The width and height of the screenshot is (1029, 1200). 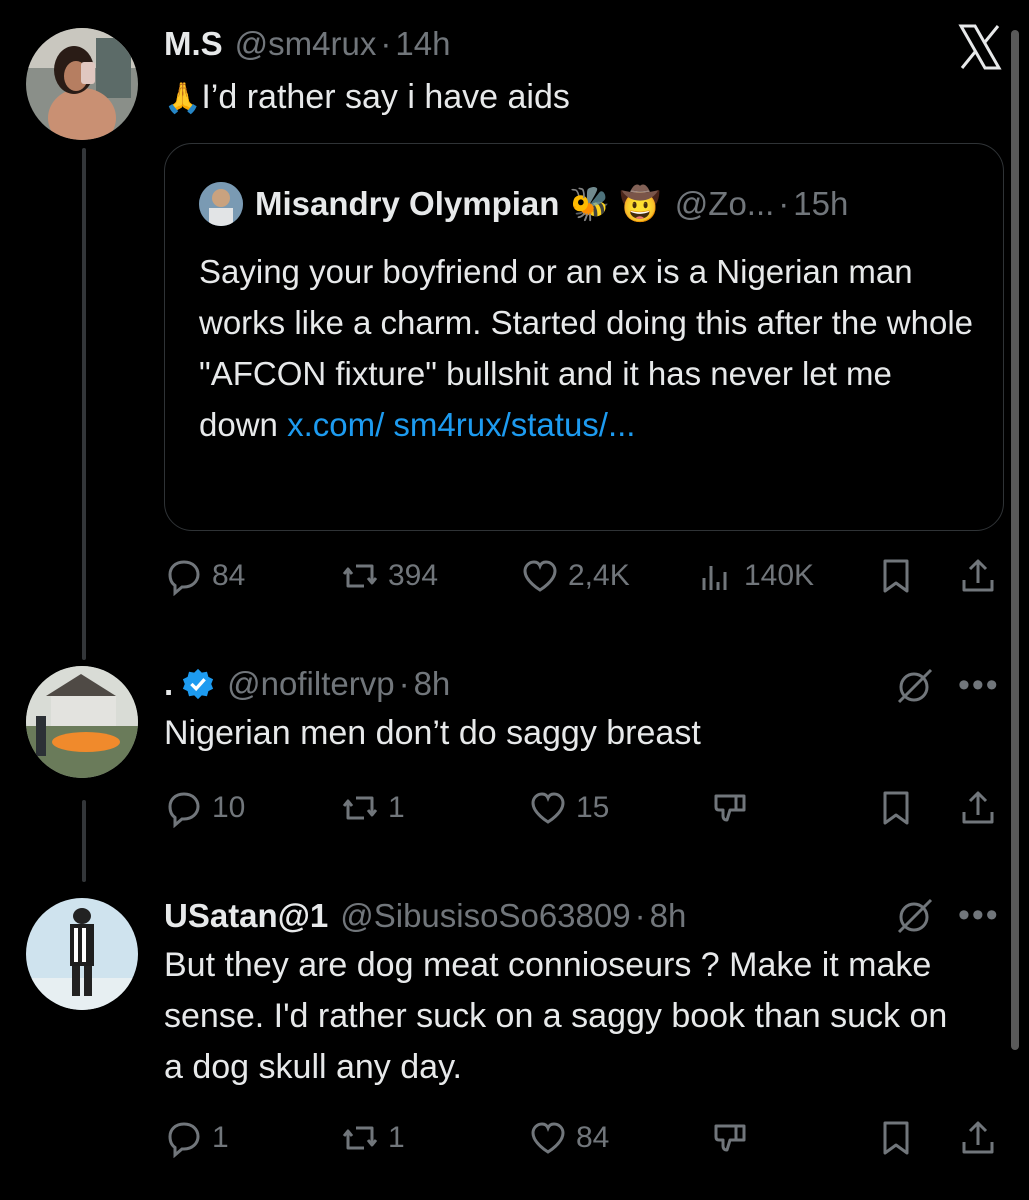 I want to click on display-name: M.S, so click(x=193, y=44).